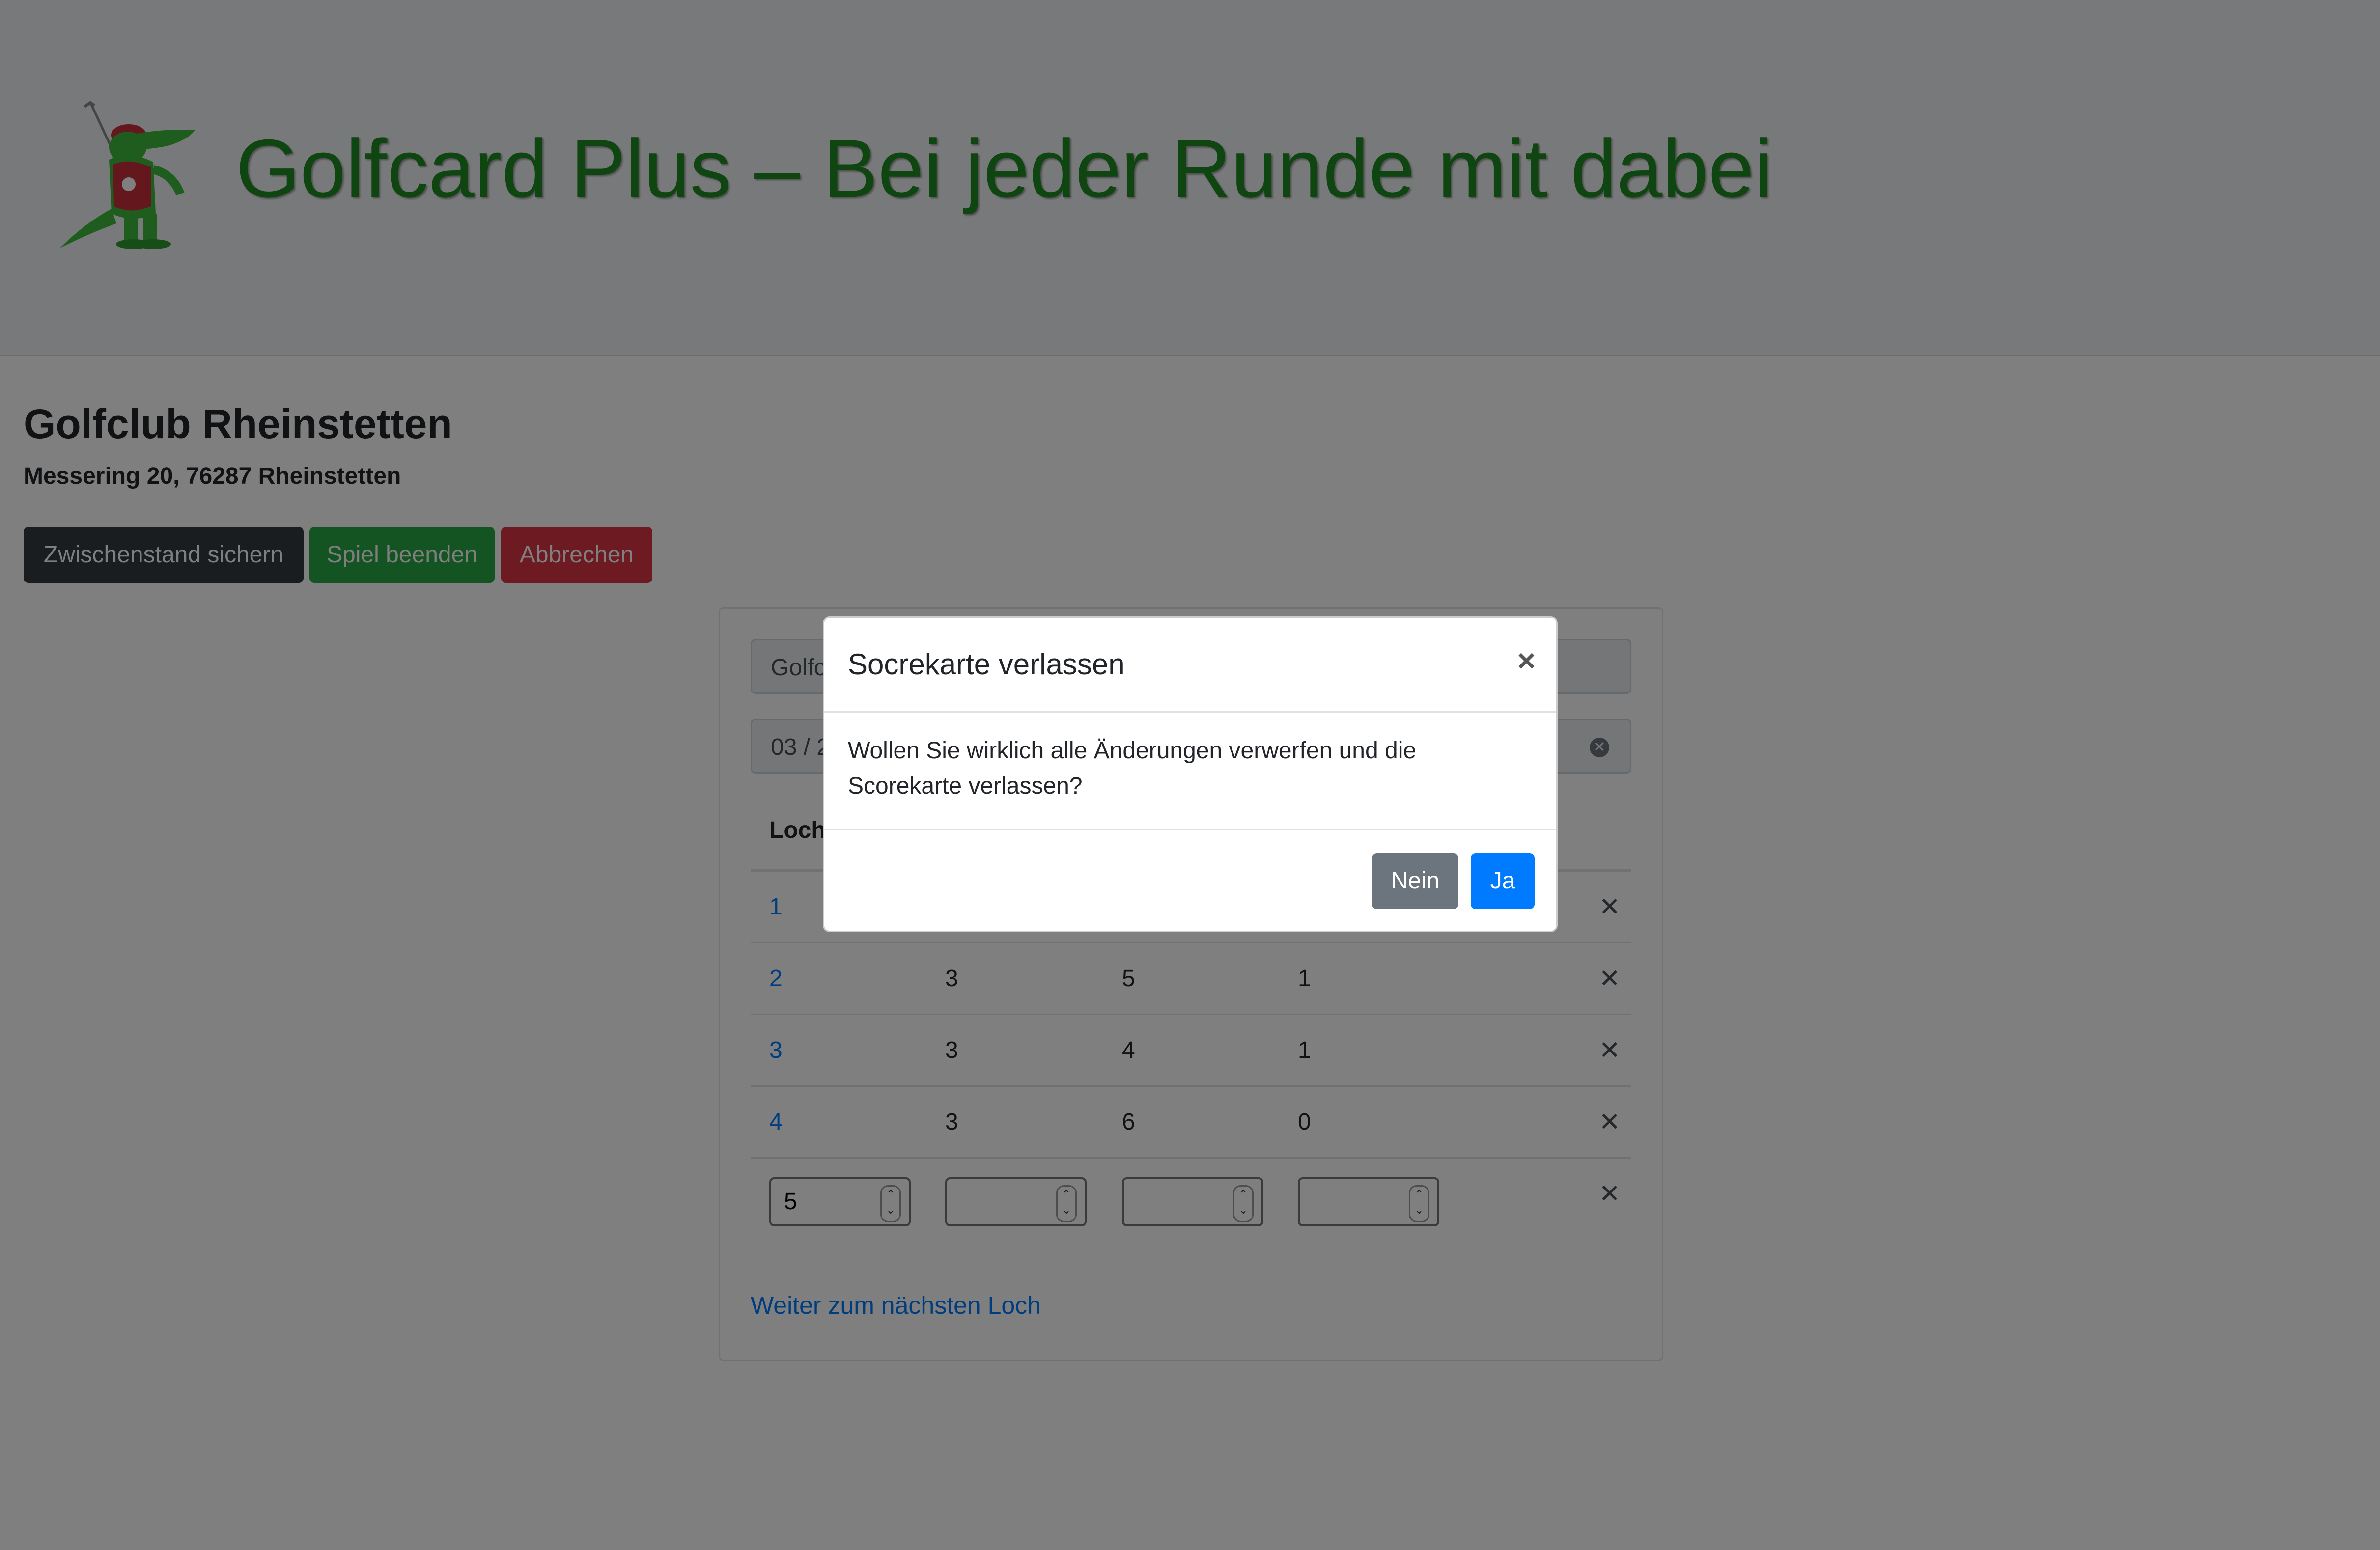 The width and height of the screenshot is (2380, 1550). What do you see at coordinates (1190, 665) in the screenshot?
I see `modal-header: Socrekarte verlassen ×` at bounding box center [1190, 665].